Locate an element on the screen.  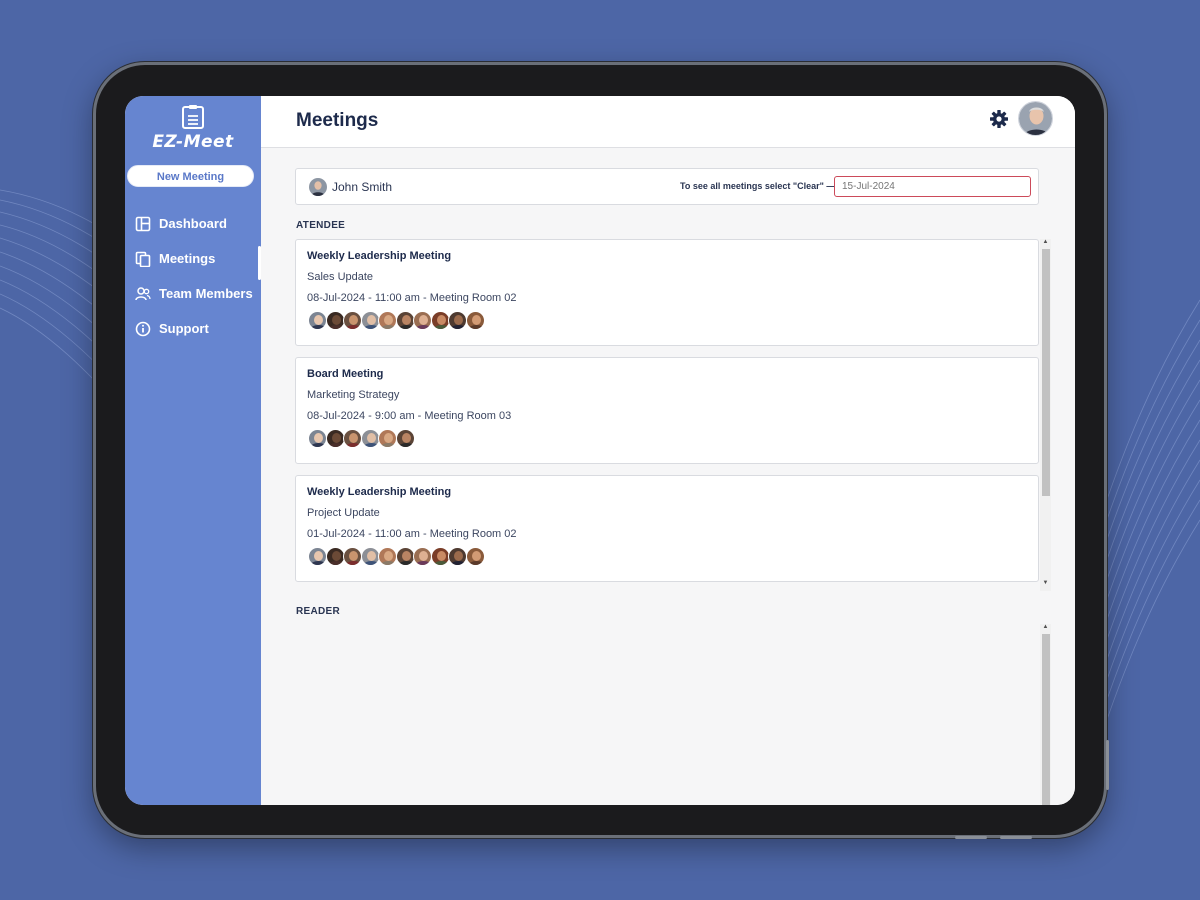
meeting-subject: Marketing Strategy is located at coordinates (353, 395).